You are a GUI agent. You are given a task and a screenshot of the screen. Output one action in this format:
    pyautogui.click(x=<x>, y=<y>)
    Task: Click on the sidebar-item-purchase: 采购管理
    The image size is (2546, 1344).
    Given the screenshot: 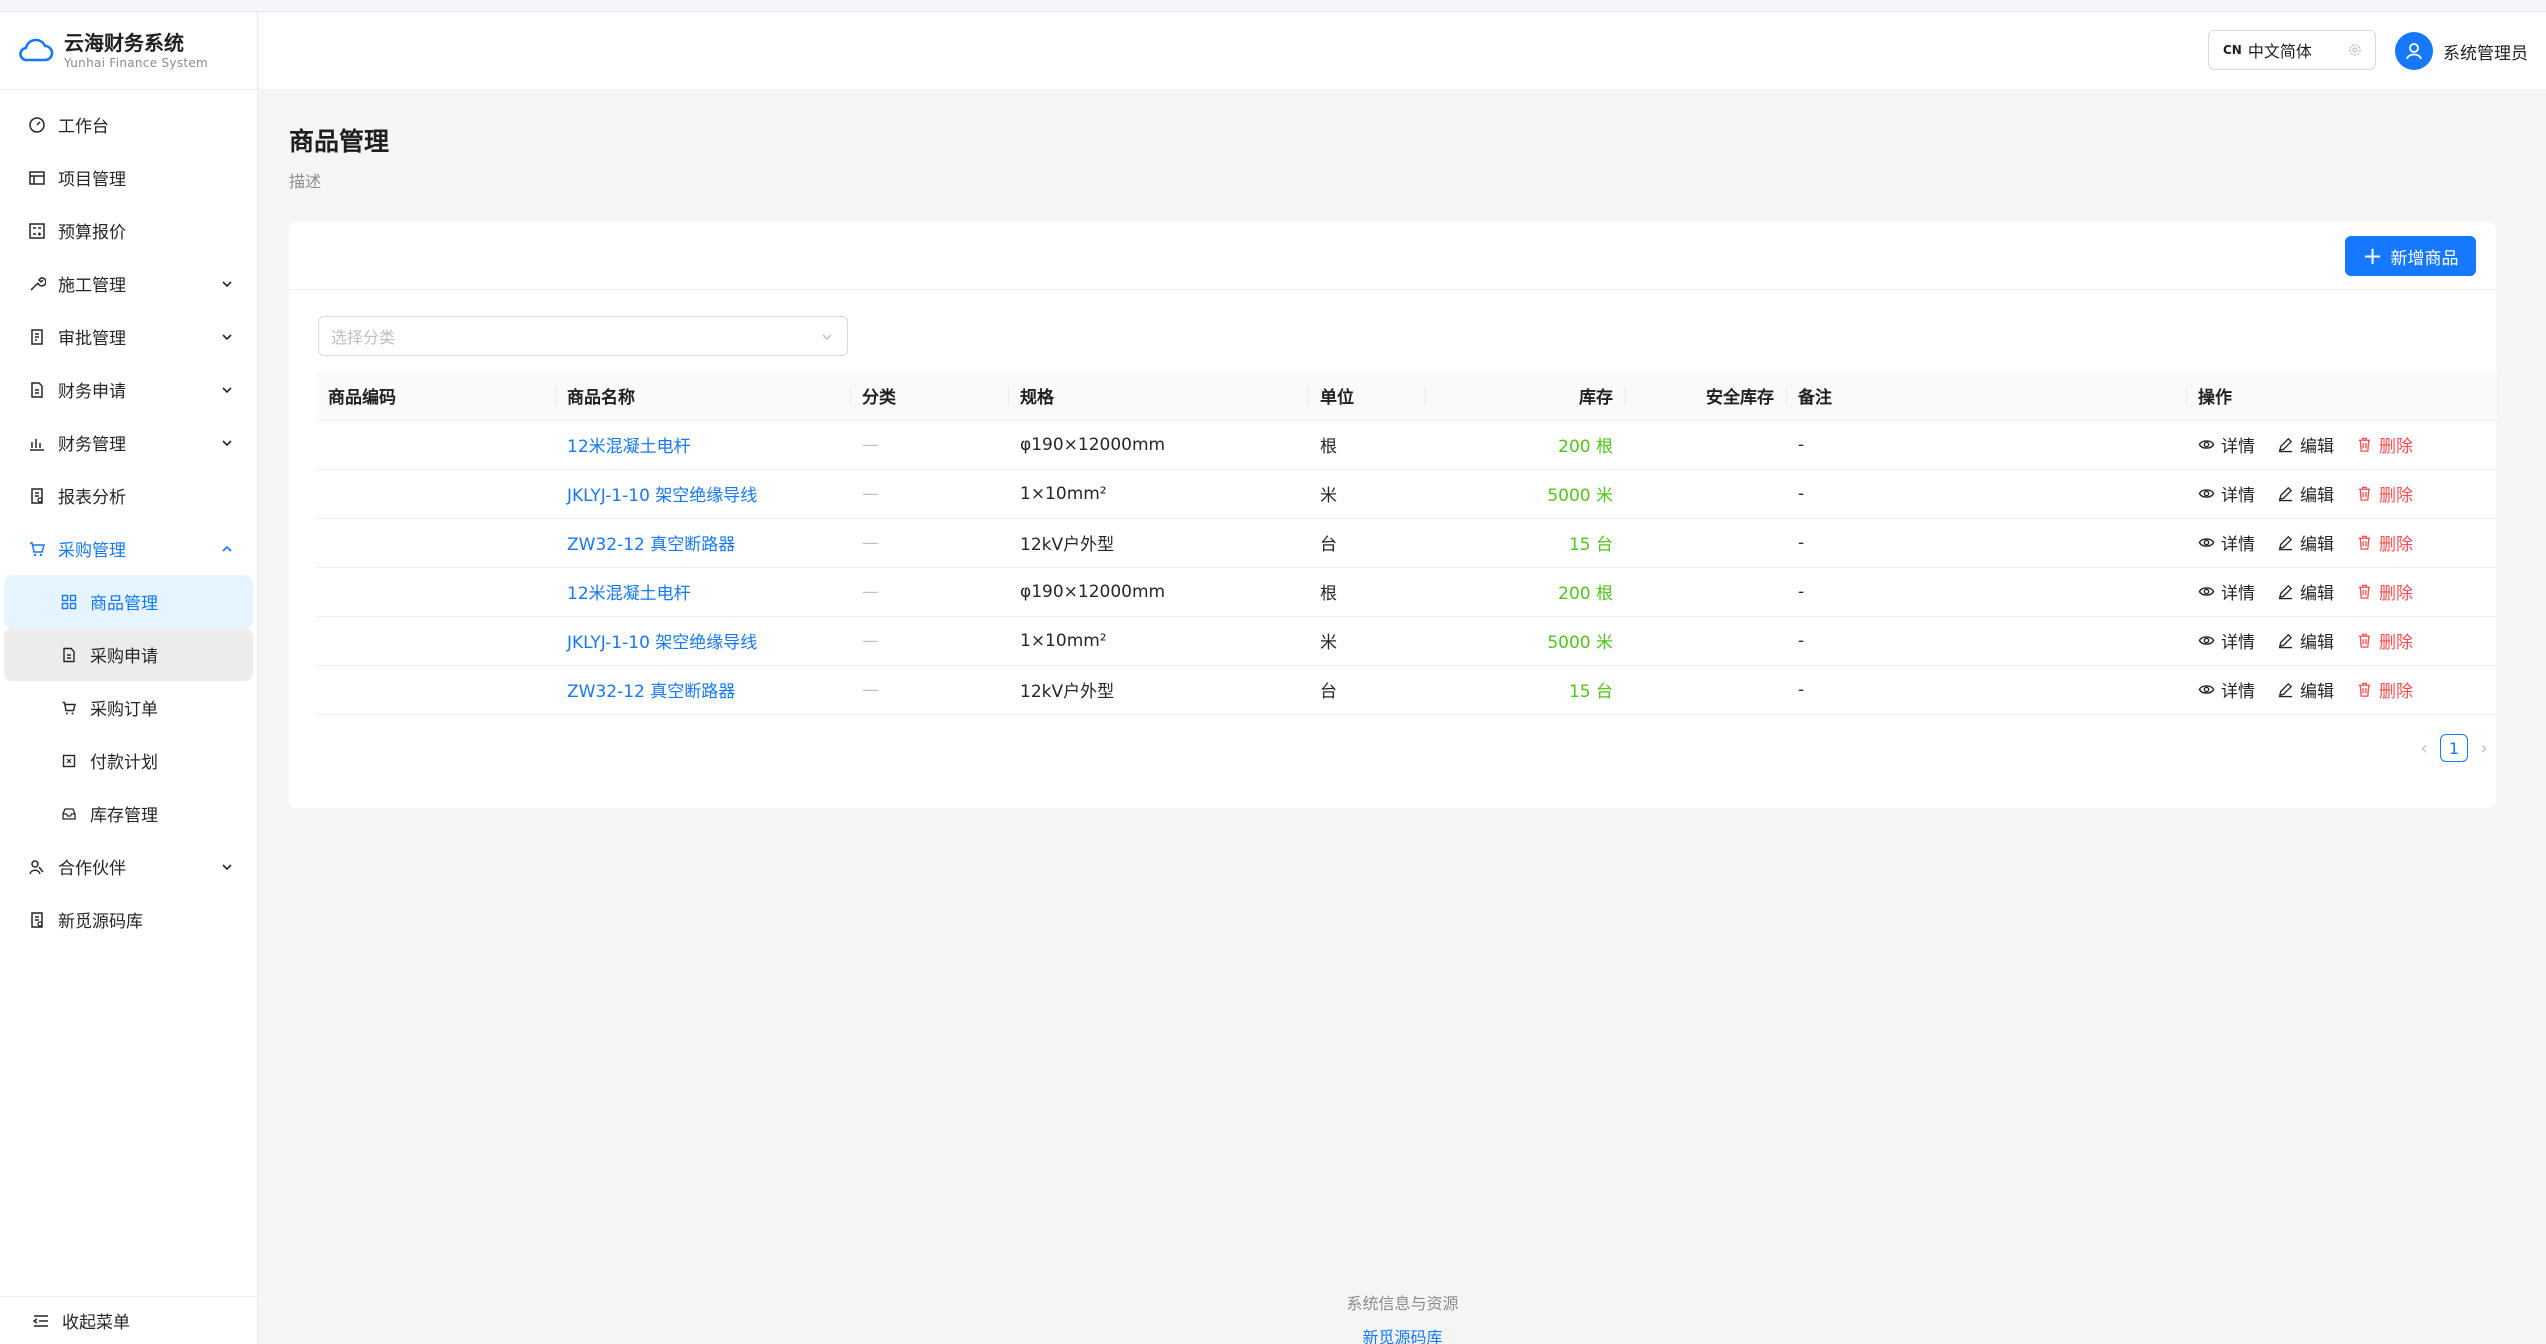 What is the action you would take?
    pyautogui.click(x=128, y=548)
    